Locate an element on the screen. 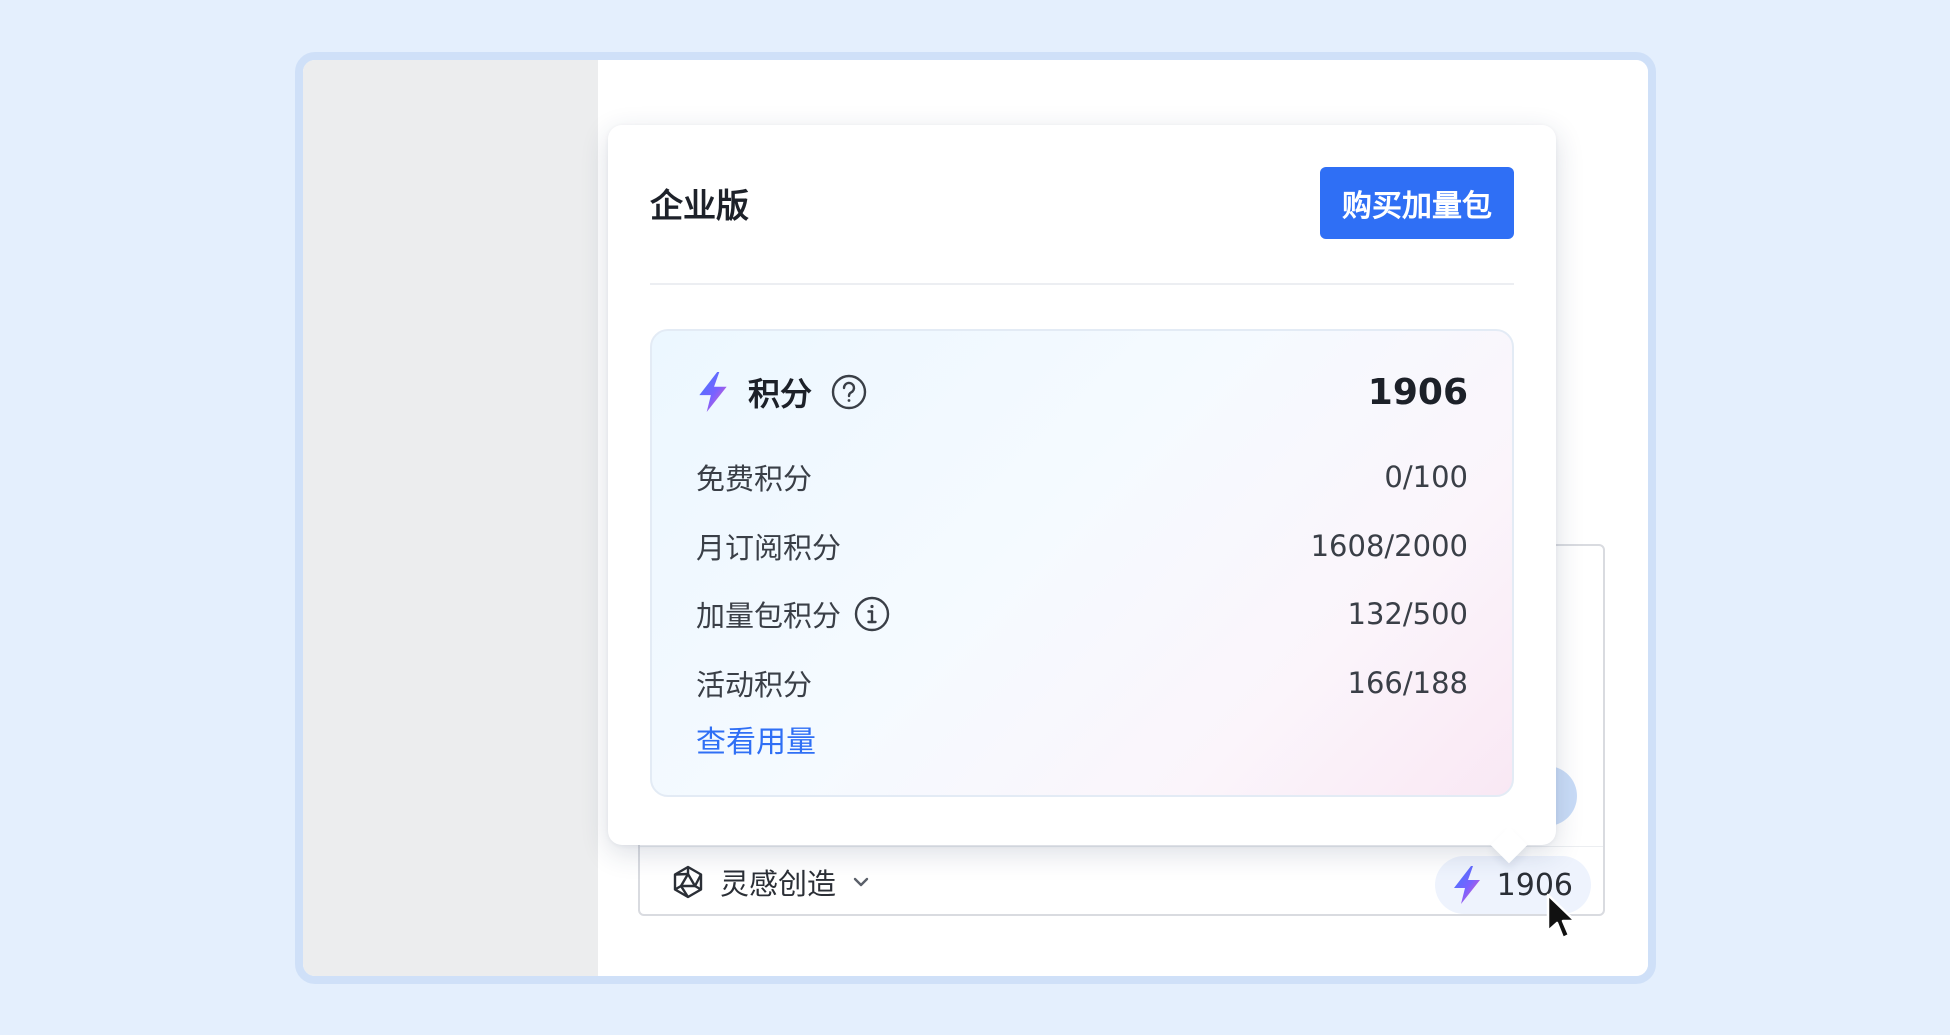  info-icon is located at coordinates (872, 614).